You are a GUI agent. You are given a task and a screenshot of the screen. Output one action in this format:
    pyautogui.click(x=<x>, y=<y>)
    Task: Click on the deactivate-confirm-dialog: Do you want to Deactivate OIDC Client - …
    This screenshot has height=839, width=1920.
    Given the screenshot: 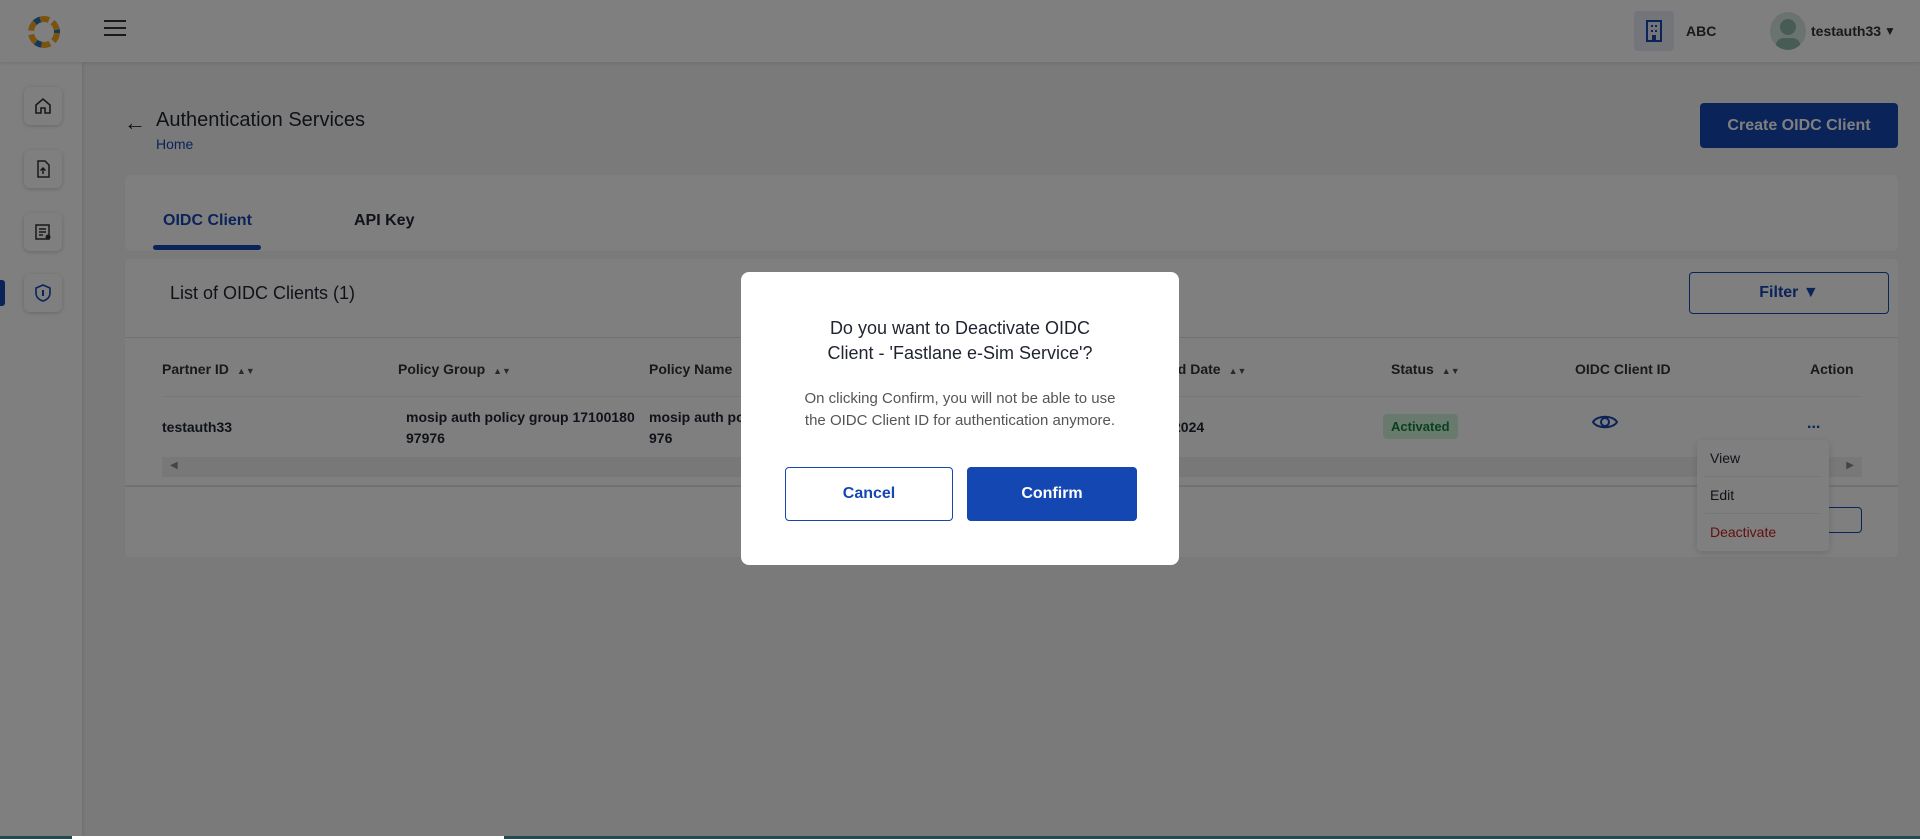 What is the action you would take?
    pyautogui.click(x=960, y=418)
    